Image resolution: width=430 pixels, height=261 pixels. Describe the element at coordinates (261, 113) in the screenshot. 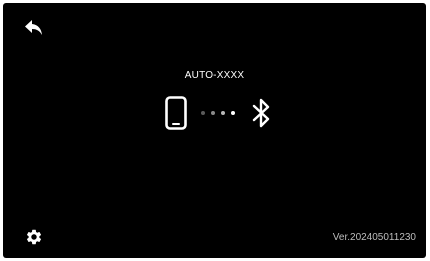

I see `bluetooth-icon` at that location.